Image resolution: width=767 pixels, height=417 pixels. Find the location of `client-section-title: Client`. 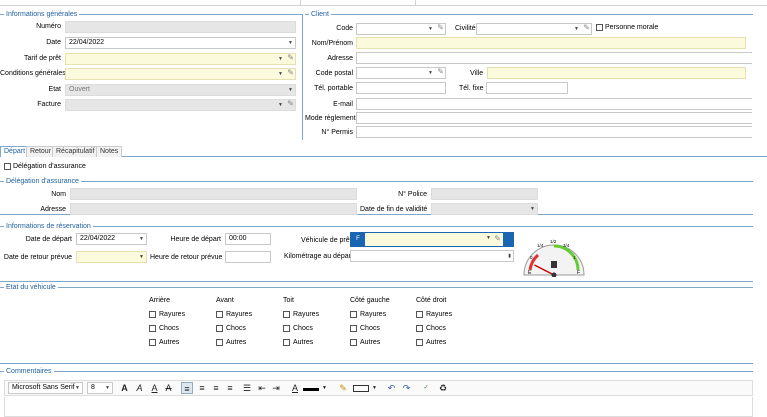

client-section-title: Client is located at coordinates (320, 14).